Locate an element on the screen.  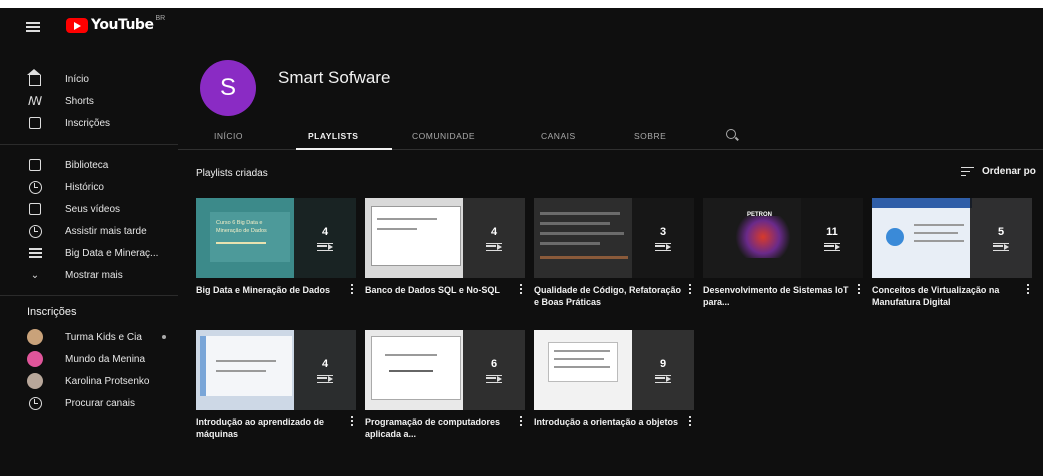
library-icon is located at coordinates (35, 165).